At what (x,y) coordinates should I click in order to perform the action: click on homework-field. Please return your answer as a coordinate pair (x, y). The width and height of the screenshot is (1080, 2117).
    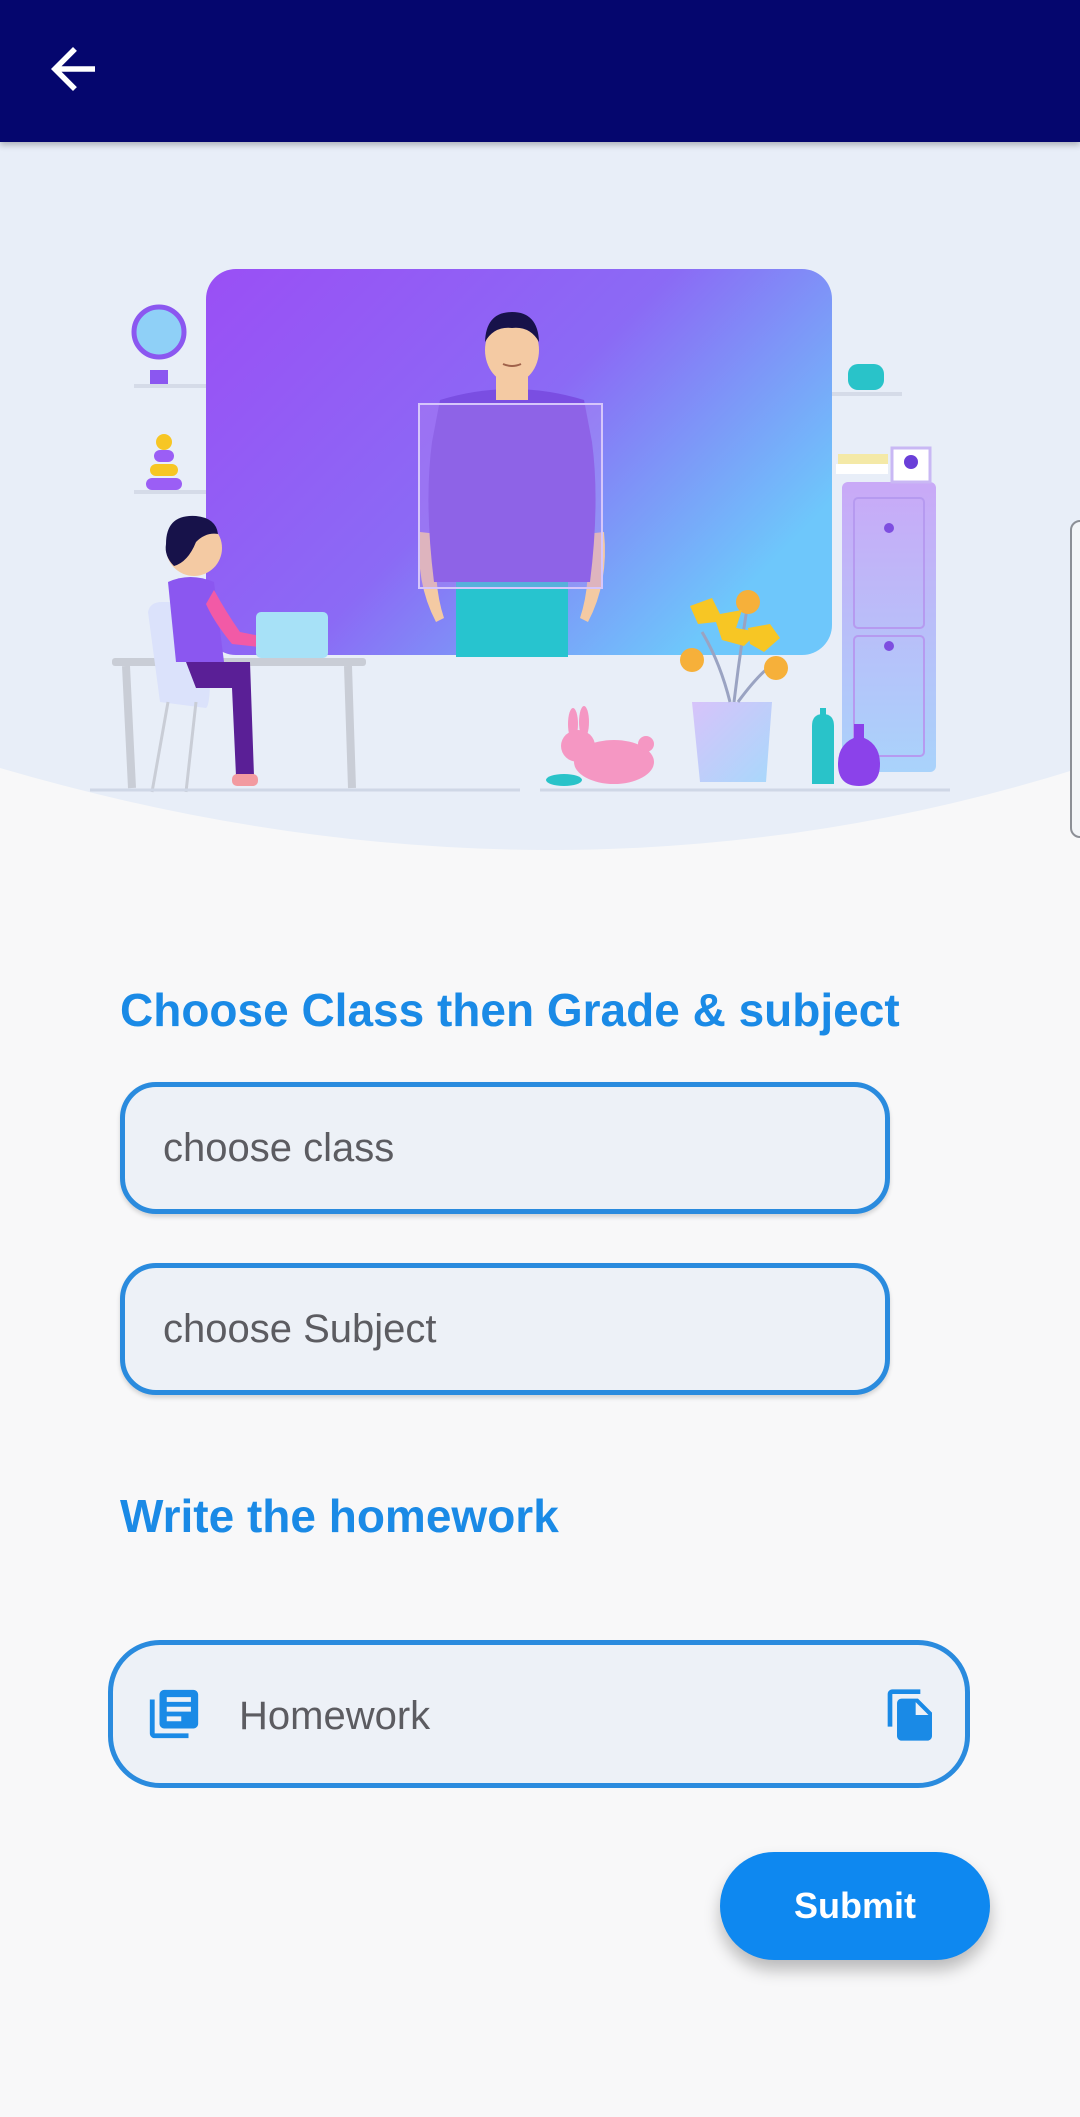
    Looking at the image, I should click on (539, 1714).